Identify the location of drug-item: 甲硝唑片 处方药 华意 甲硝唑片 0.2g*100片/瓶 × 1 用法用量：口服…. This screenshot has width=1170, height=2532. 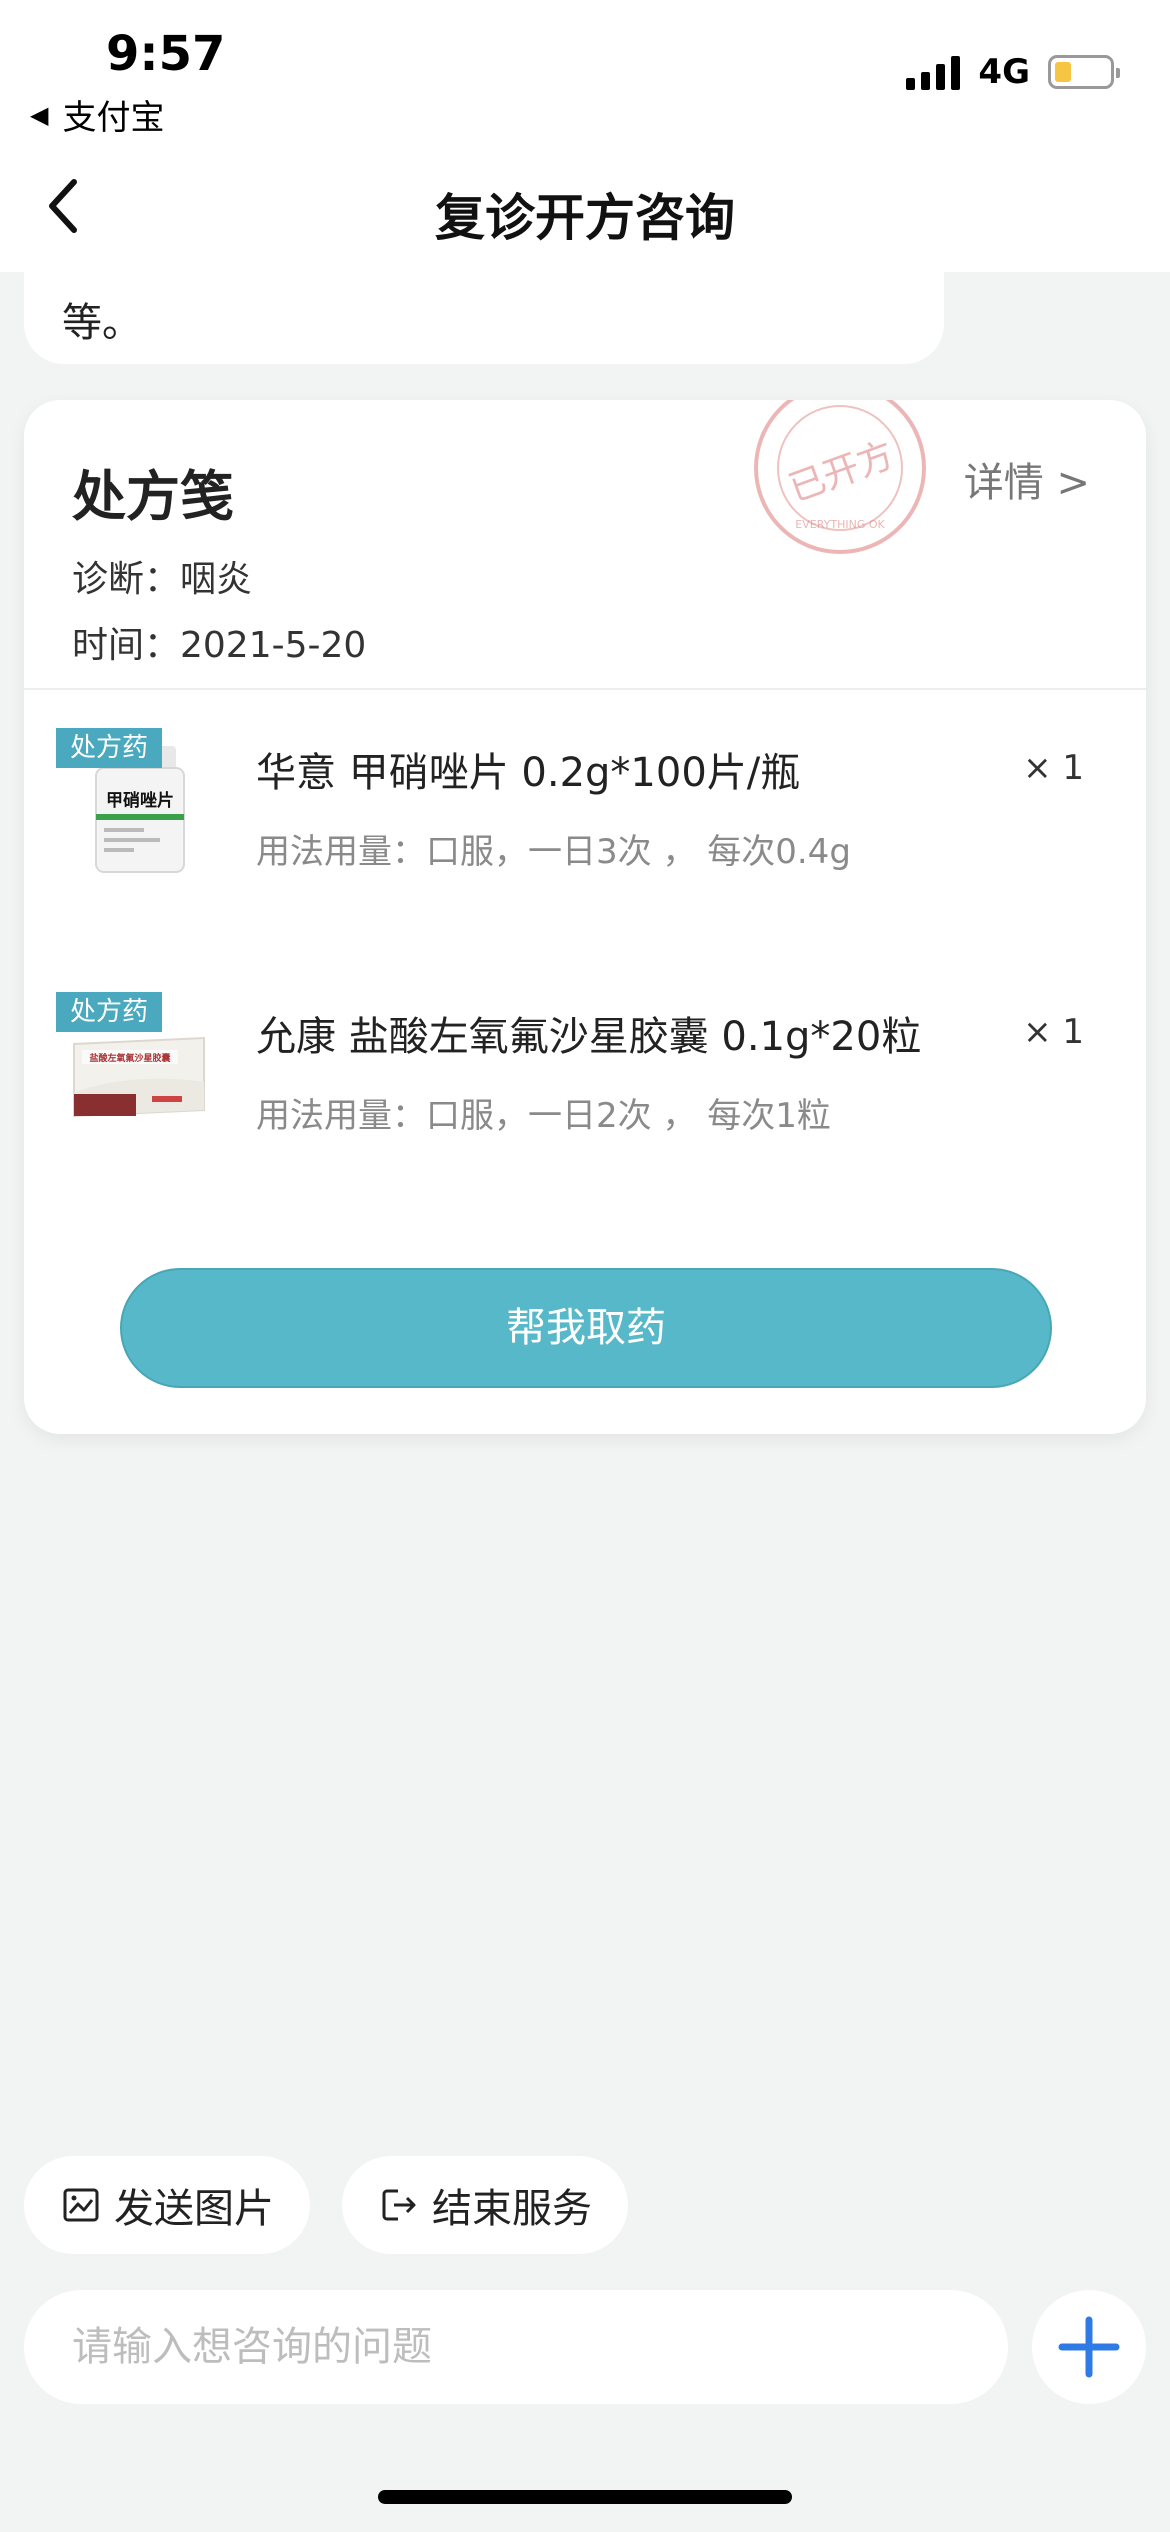
(585, 828).